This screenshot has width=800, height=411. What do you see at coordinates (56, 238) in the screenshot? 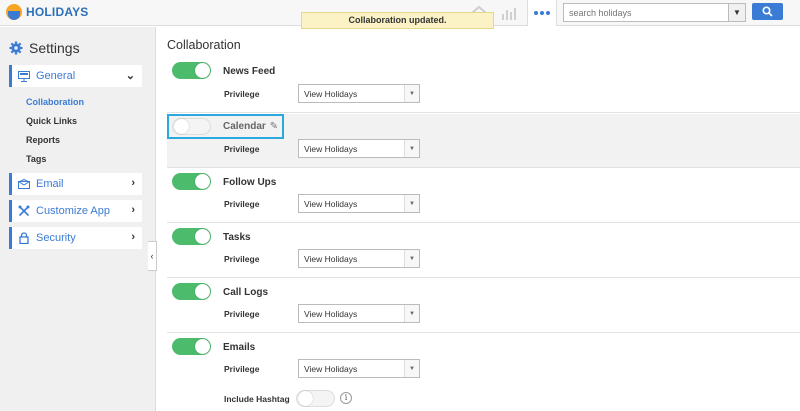
I see `sidebar-item-label: Security` at bounding box center [56, 238].